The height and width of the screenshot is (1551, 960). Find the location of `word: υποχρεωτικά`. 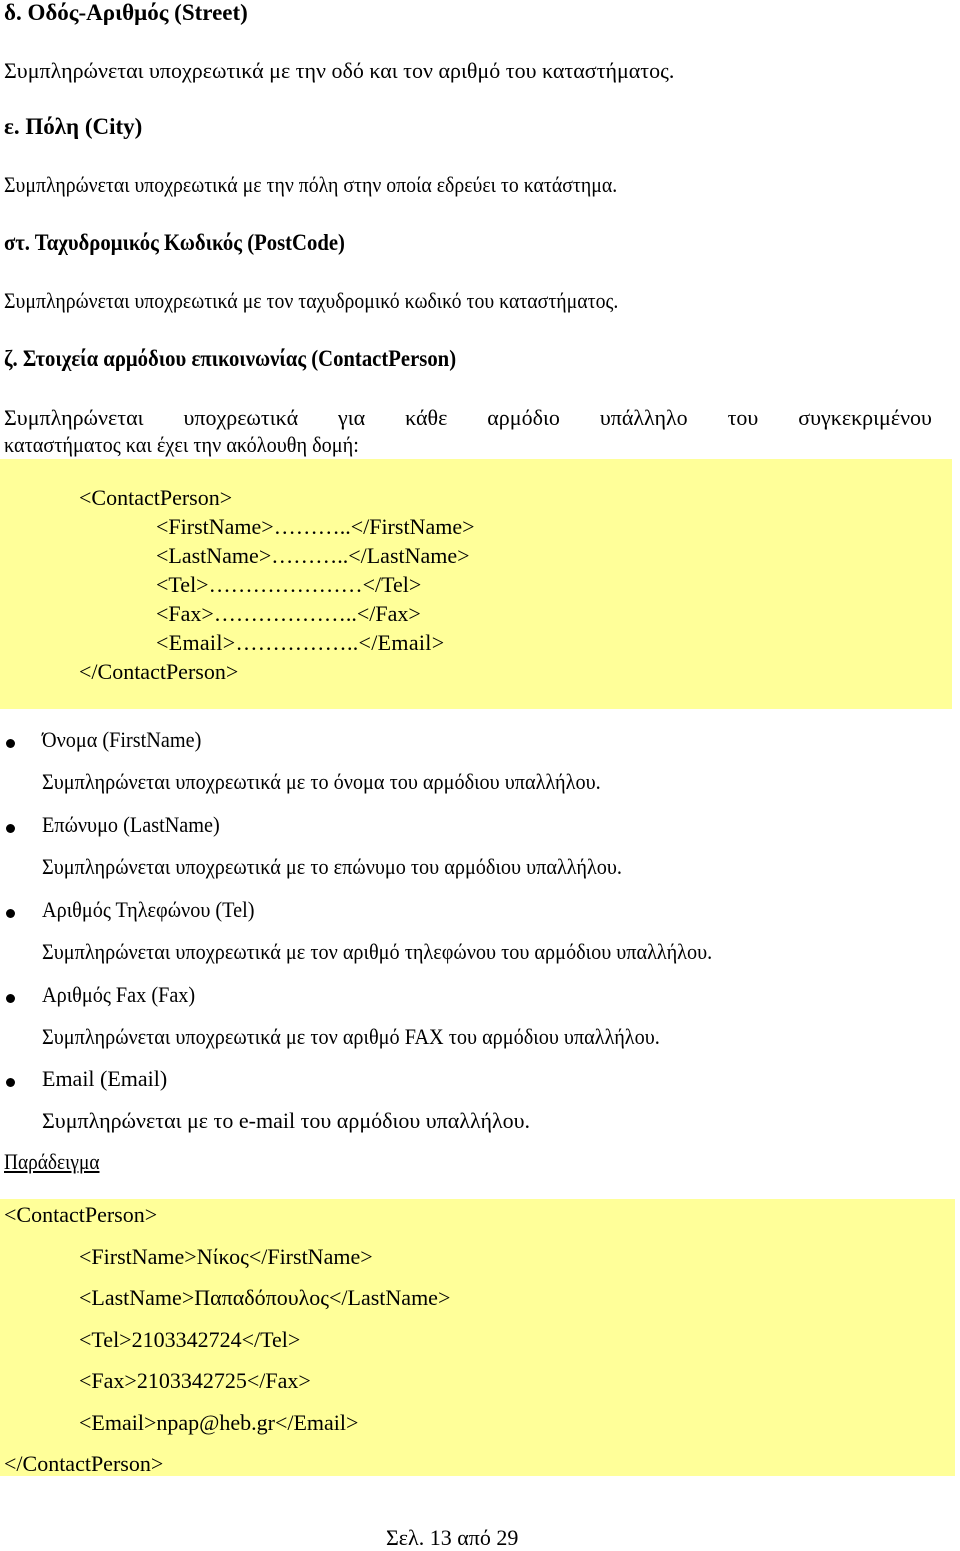

word: υποχρεωτικά is located at coordinates (241, 417).